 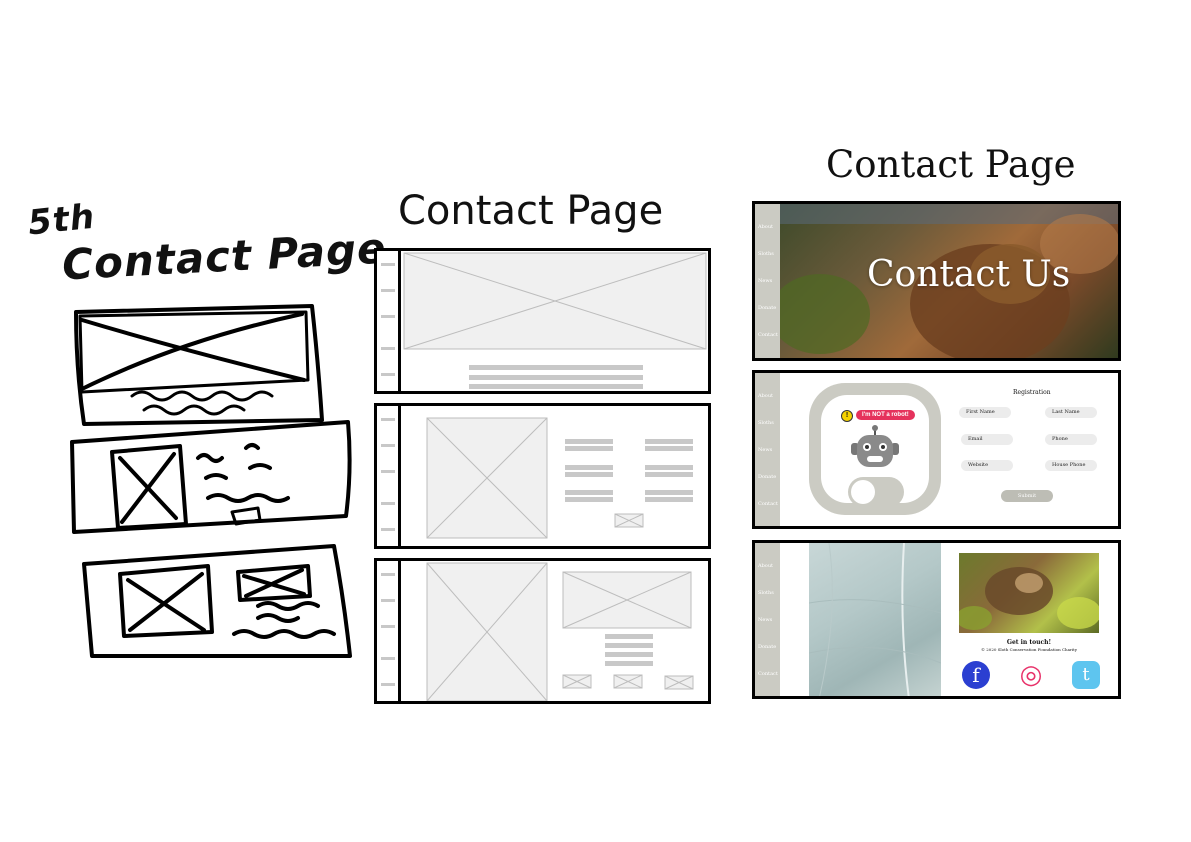 I want to click on contact-heading: Get in touch!, so click(x=1029, y=642).